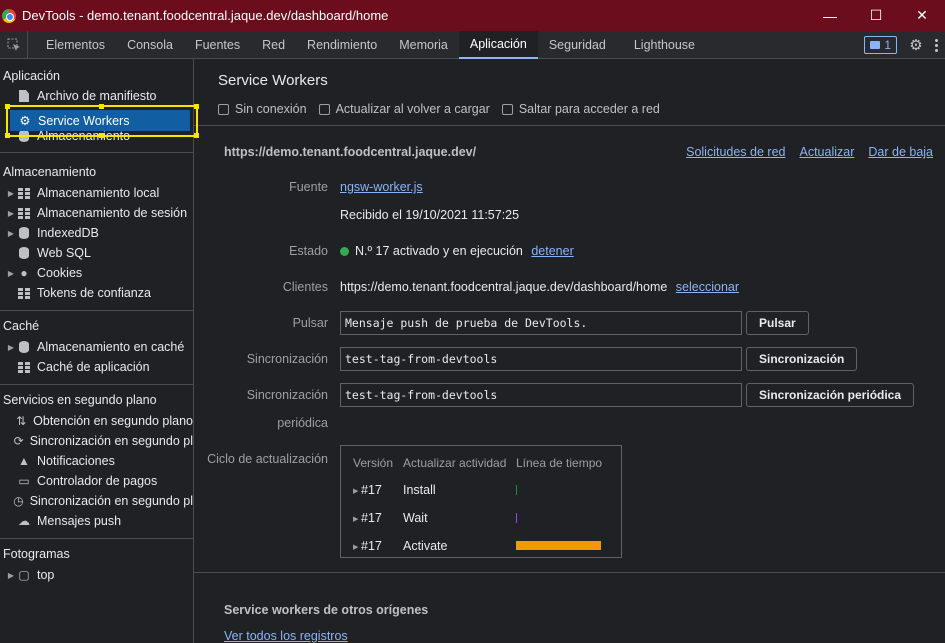 The width and height of the screenshot is (945, 643). I want to click on tab-rendimiento: Rendimiento, so click(342, 45).